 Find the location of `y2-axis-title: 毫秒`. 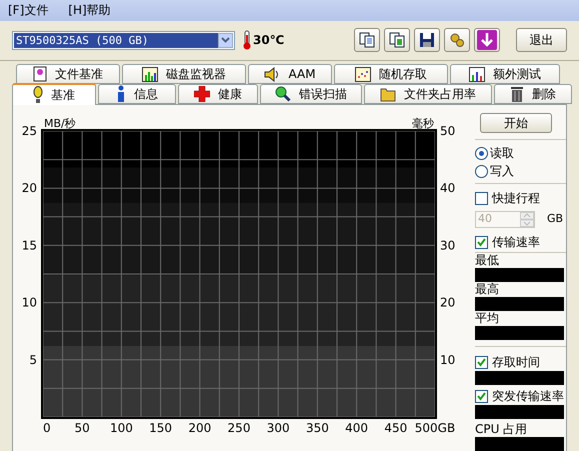

y2-axis-title: 毫秒 is located at coordinates (423, 123).